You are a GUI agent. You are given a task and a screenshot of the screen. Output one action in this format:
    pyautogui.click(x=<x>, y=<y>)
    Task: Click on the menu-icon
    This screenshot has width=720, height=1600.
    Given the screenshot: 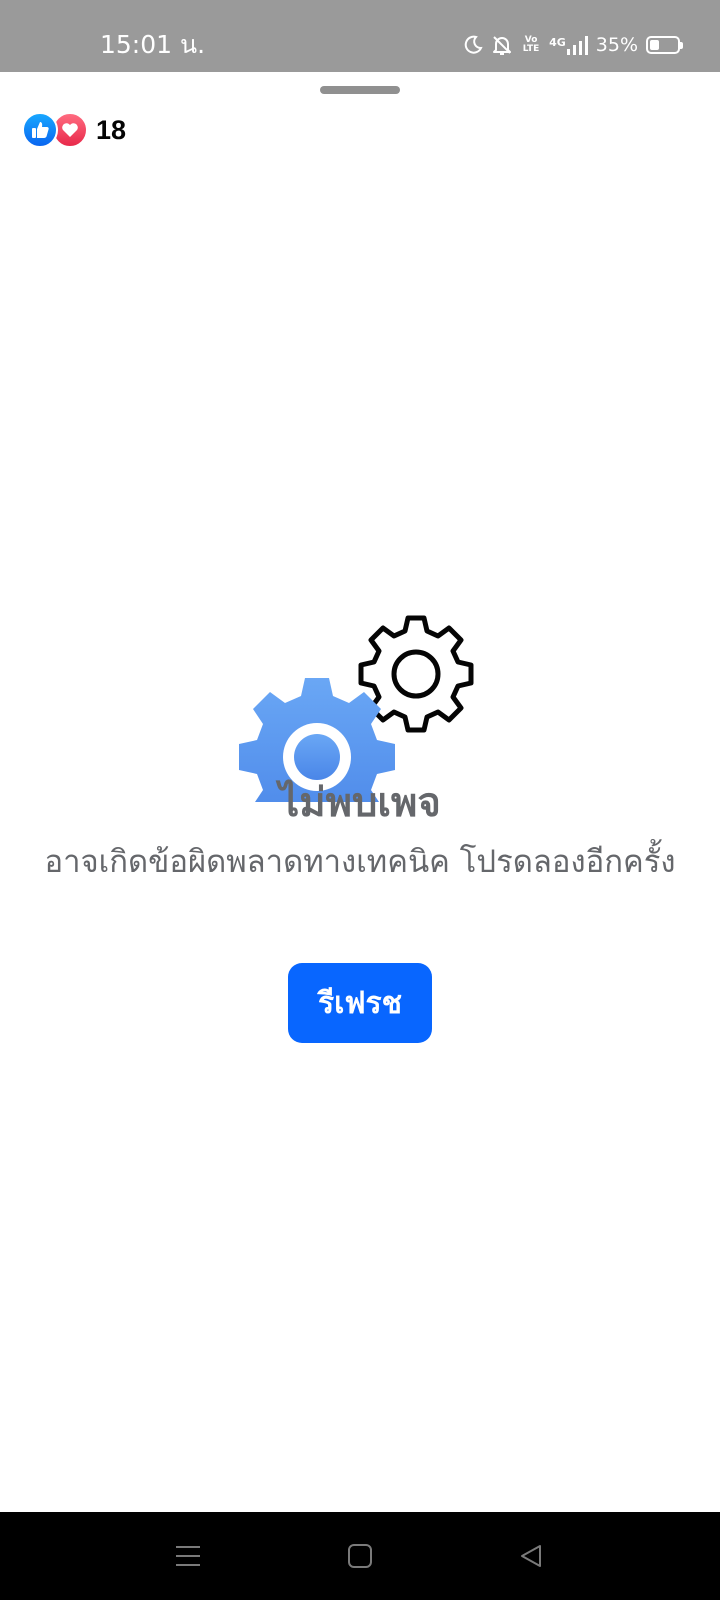 What is the action you would take?
    pyautogui.click(x=188, y=1556)
    